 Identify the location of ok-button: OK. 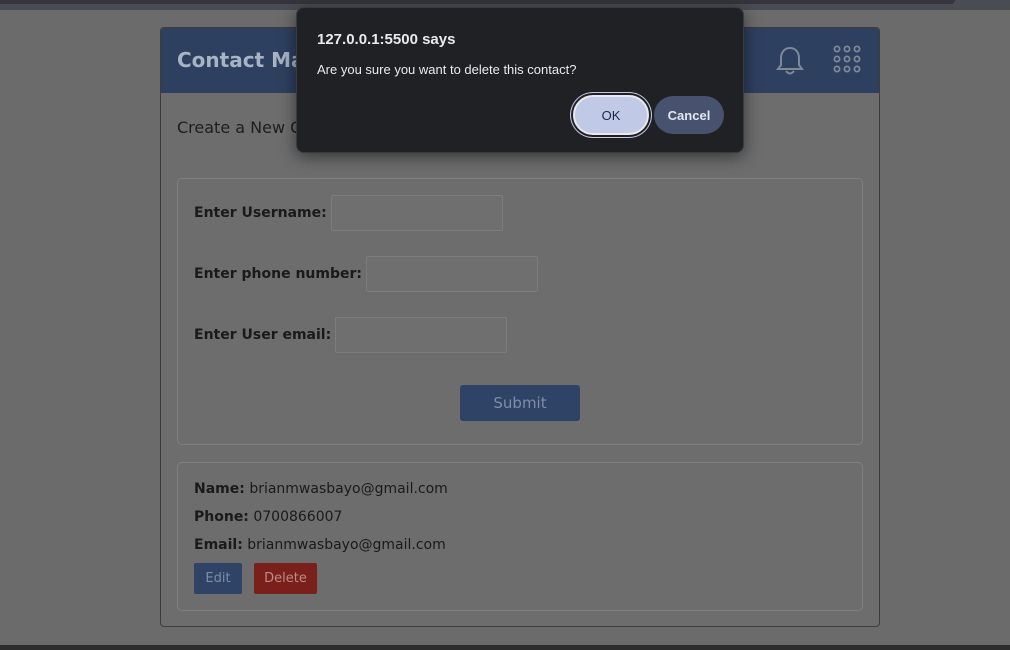
(611, 115).